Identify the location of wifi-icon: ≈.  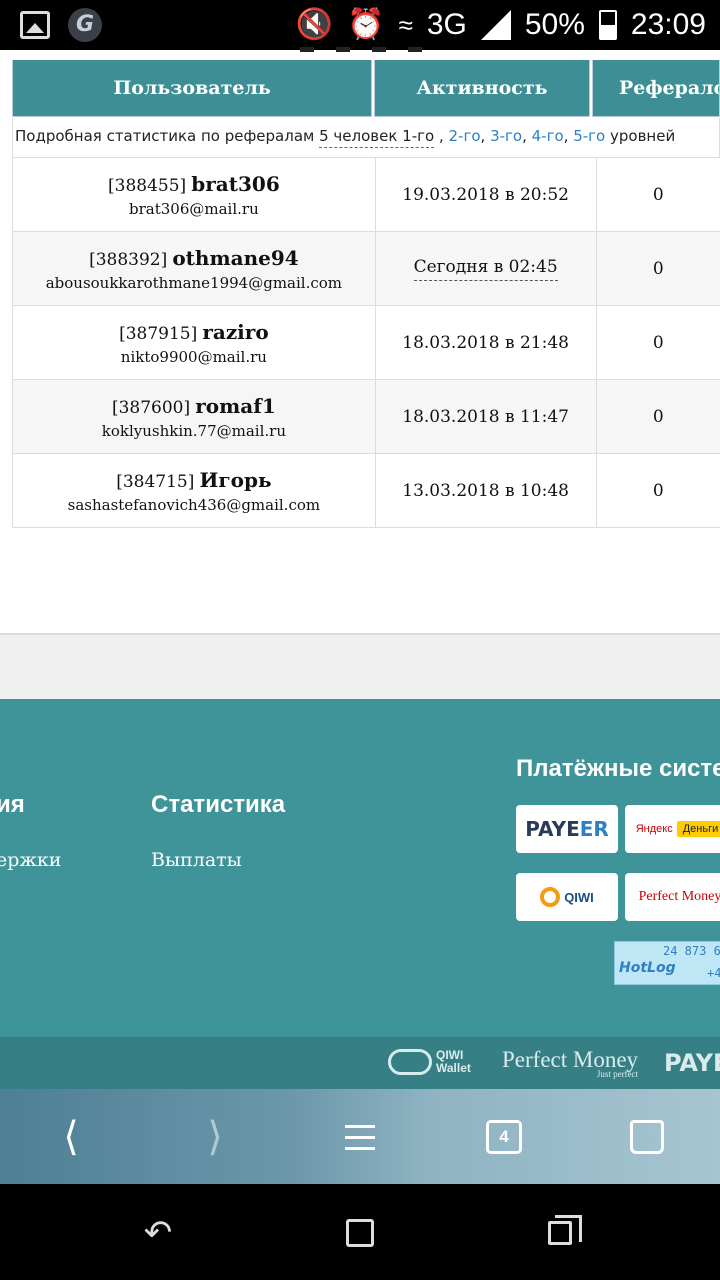
(405, 25).